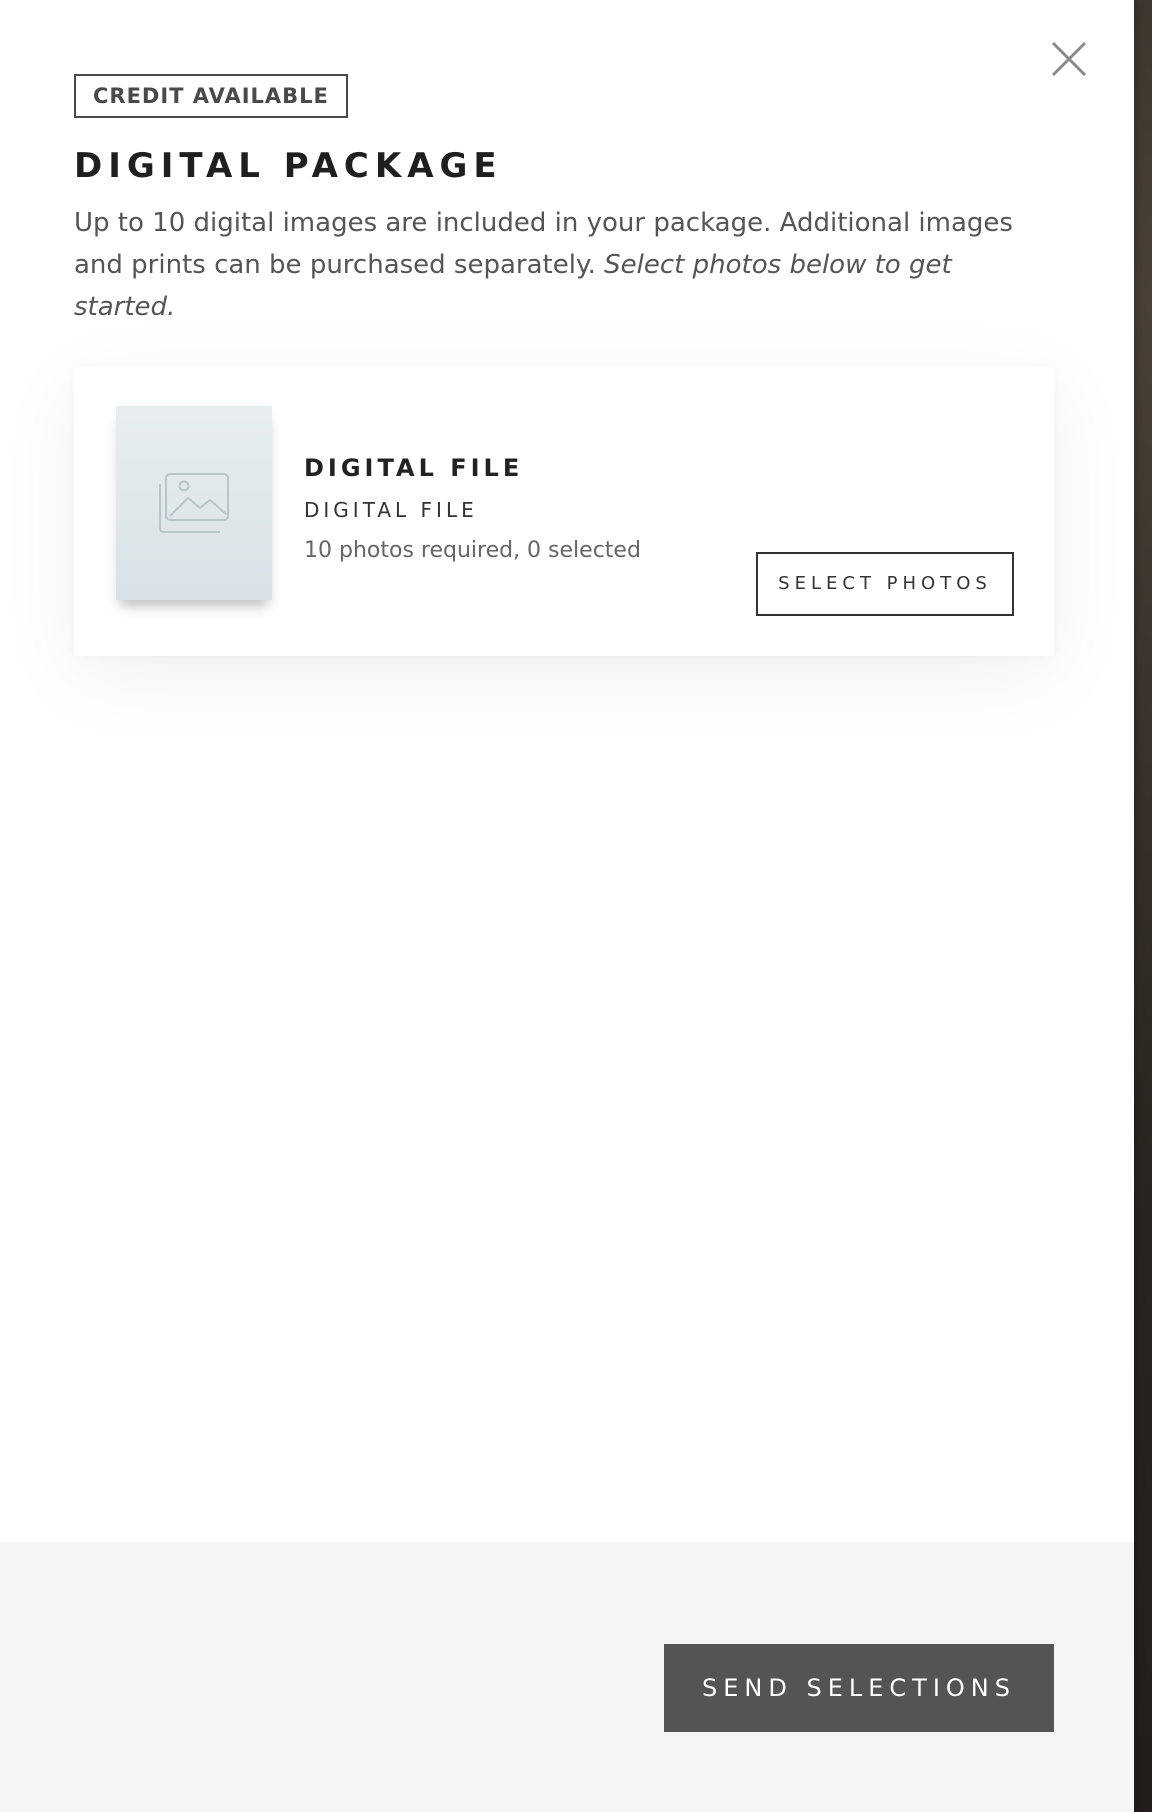  What do you see at coordinates (859, 1688) in the screenshot?
I see `send-selections-button: SEND SELECTIONS` at bounding box center [859, 1688].